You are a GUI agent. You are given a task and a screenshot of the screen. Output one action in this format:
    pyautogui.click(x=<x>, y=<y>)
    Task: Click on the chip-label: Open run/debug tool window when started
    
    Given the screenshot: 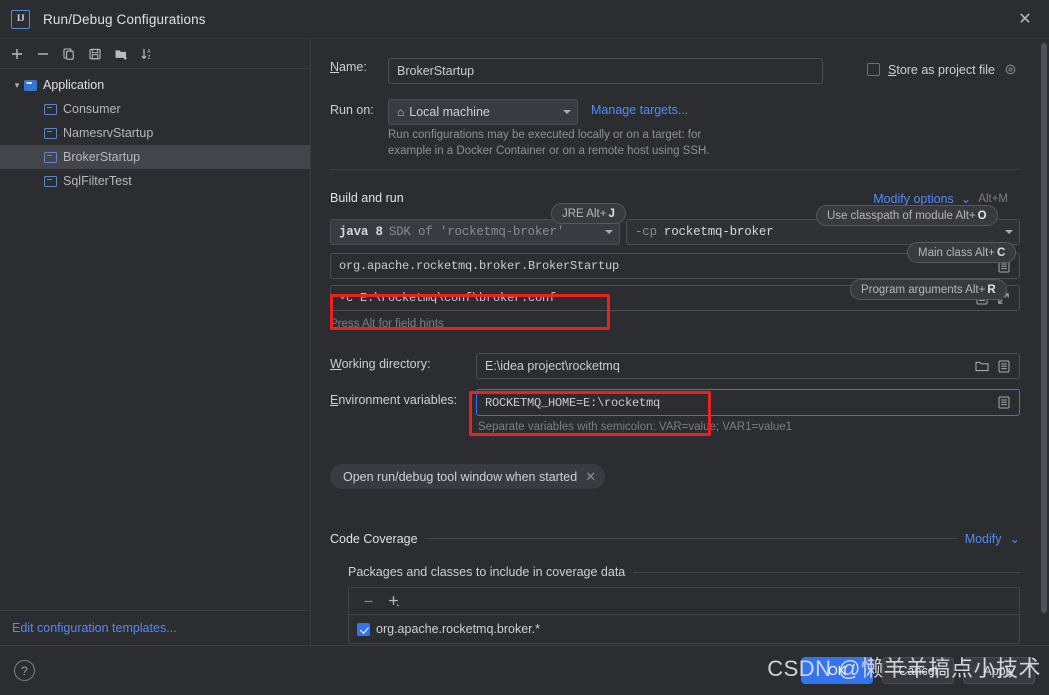 What is the action you would take?
    pyautogui.click(x=460, y=476)
    